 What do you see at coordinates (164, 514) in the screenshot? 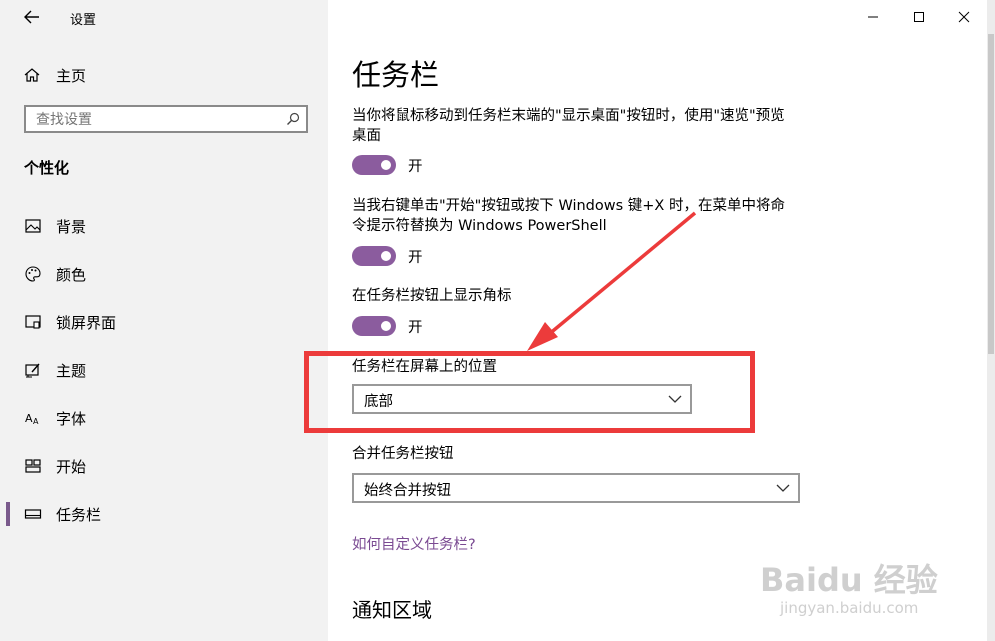
I see `sidebar-item-taskbar: 任务栏` at bounding box center [164, 514].